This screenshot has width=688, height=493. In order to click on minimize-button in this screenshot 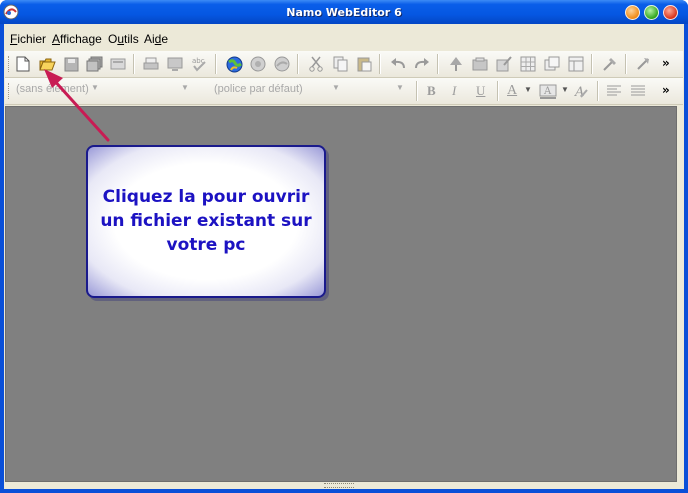, I will do `click(632, 12)`.